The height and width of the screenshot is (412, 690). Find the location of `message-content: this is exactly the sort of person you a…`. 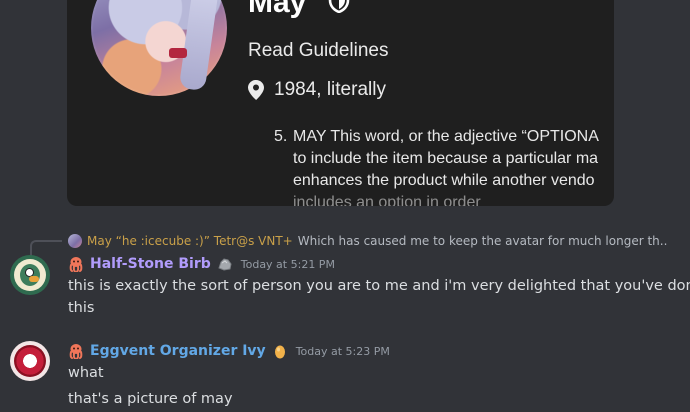

message-content: this is exactly the sort of person you a… is located at coordinates (379, 297).